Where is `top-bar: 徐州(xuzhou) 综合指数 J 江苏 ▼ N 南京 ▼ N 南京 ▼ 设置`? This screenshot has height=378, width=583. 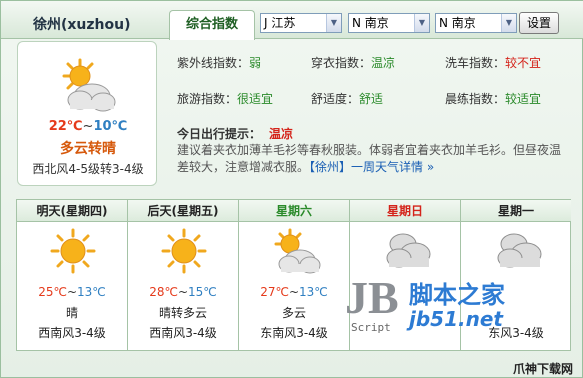 top-bar: 徐州(xuzhou) 综合指数 J 江苏 ▼ N 南京 ▼ N 南京 ▼ 设置 is located at coordinates (292, 20).